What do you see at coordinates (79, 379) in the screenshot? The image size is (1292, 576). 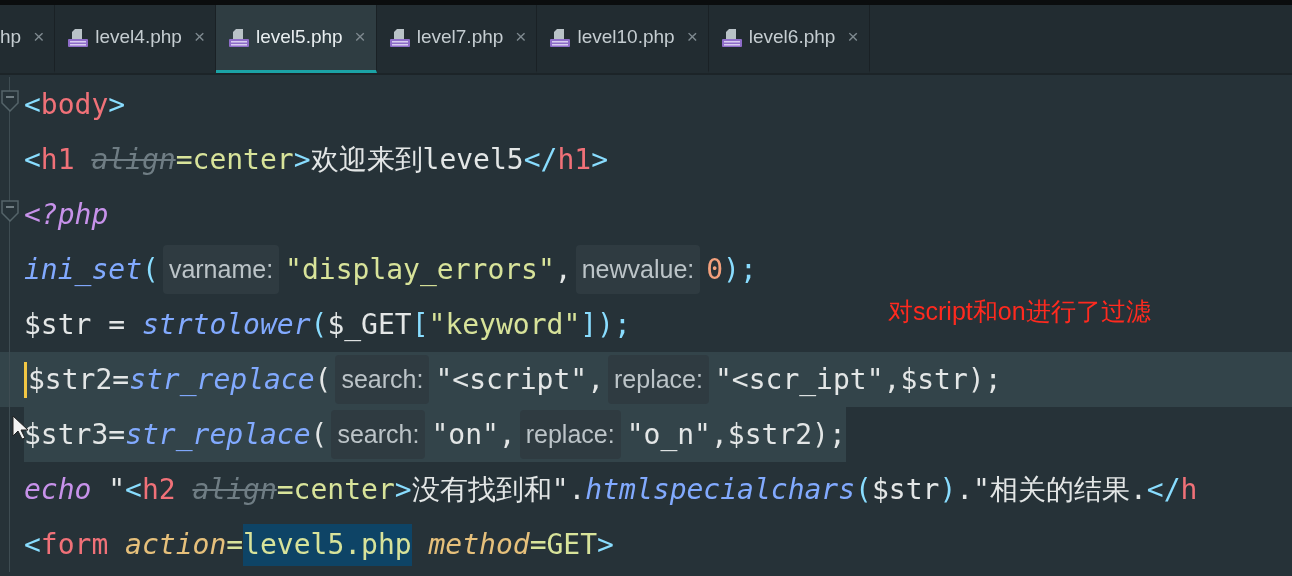 I see `code-text: $str2=` at bounding box center [79, 379].